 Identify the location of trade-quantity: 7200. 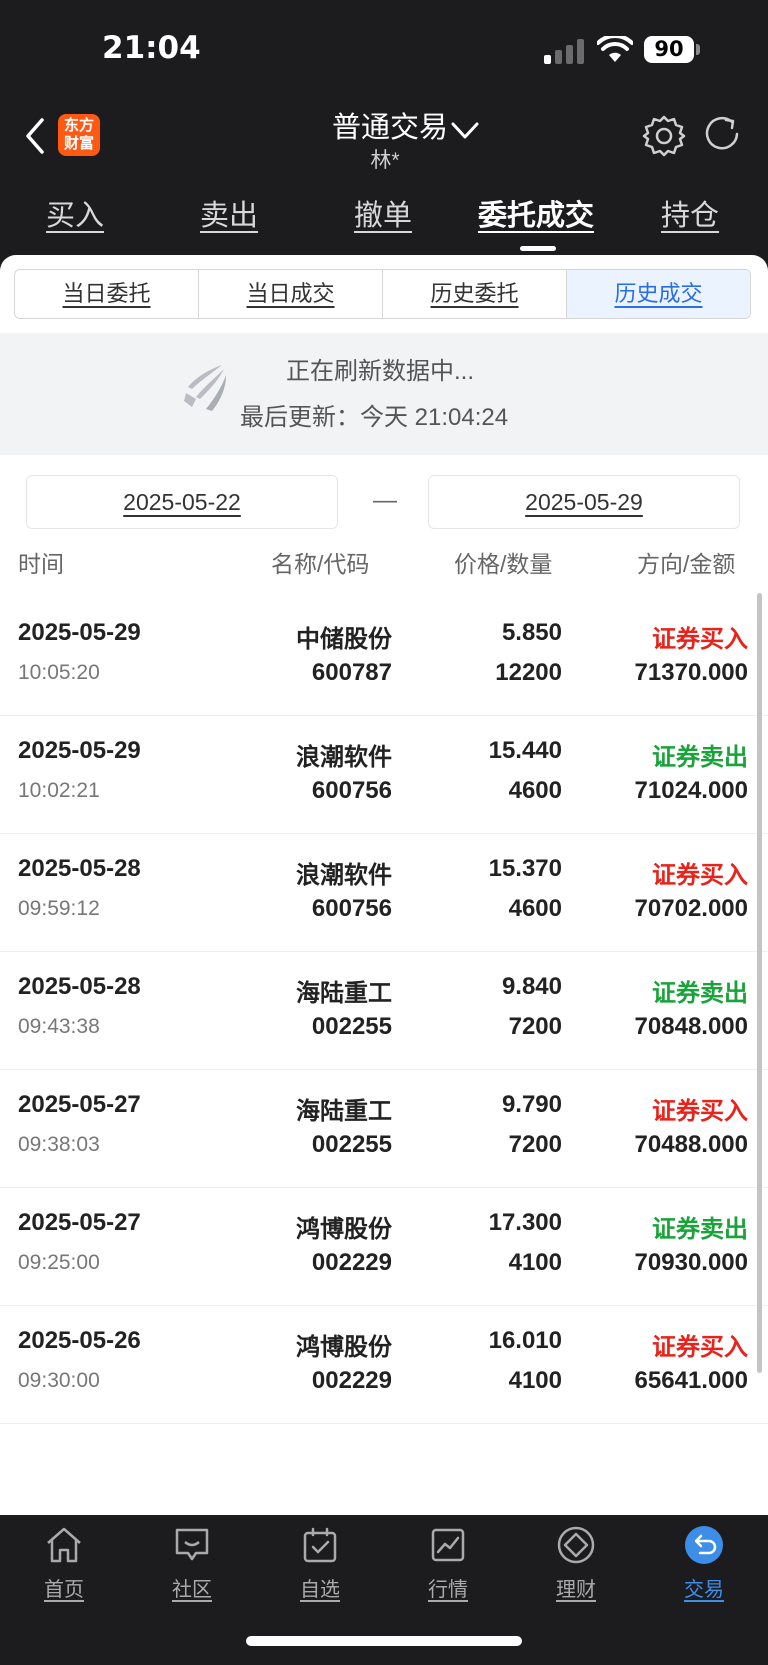
(535, 1144).